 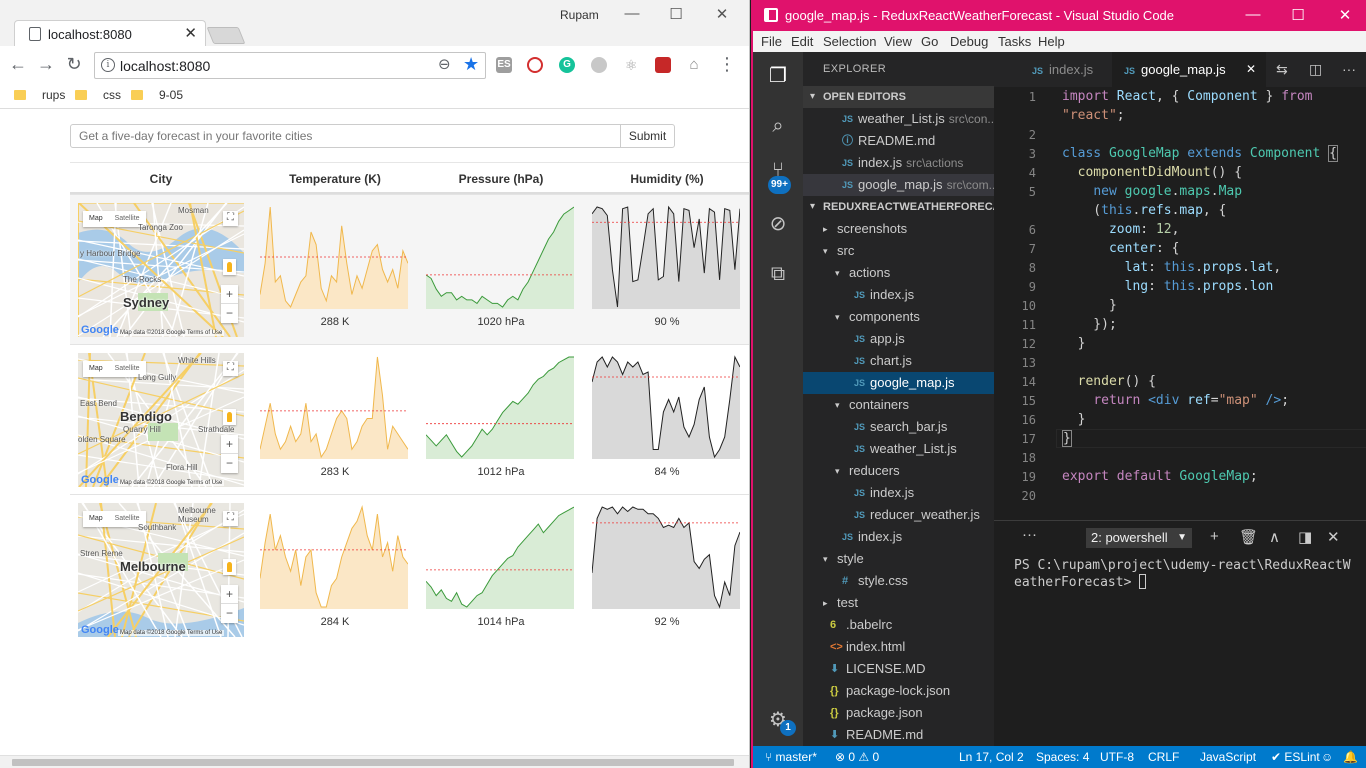 I want to click on profile-name: Rupam, so click(x=579, y=15).